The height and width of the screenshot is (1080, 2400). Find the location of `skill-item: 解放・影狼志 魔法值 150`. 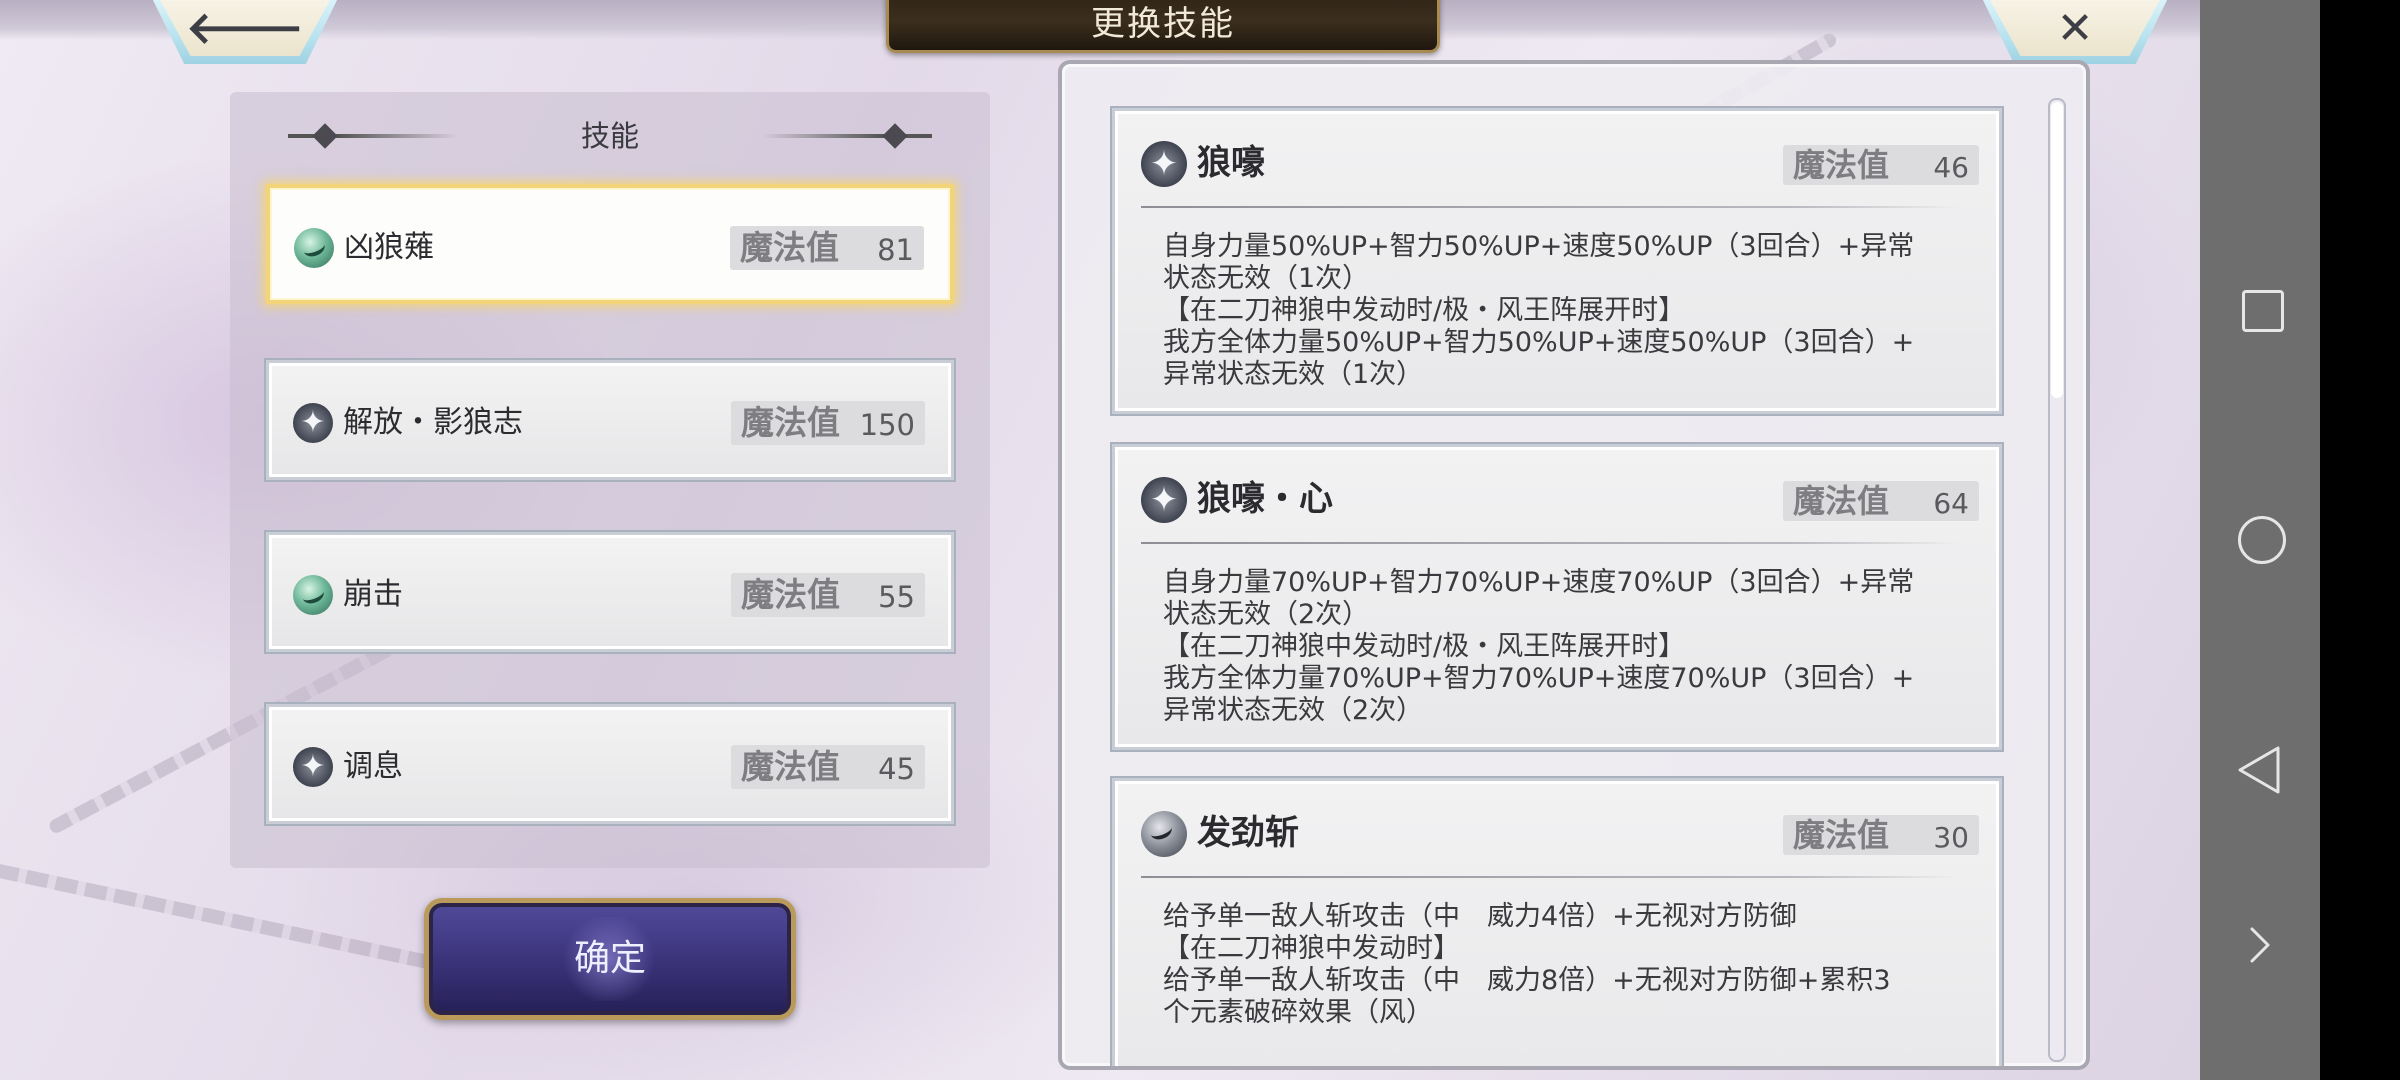

skill-item: 解放・影狼志 魔法值 150 is located at coordinates (610, 420).